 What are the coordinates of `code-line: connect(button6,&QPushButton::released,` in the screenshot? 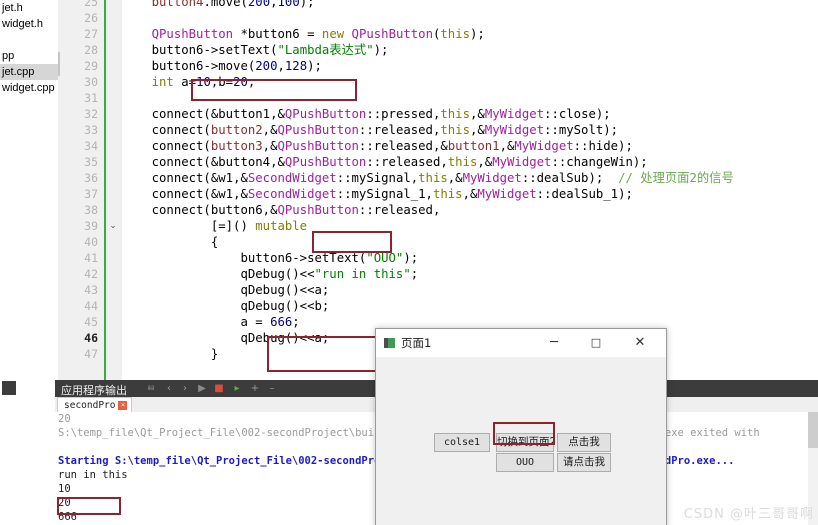 It's located at (281, 210).